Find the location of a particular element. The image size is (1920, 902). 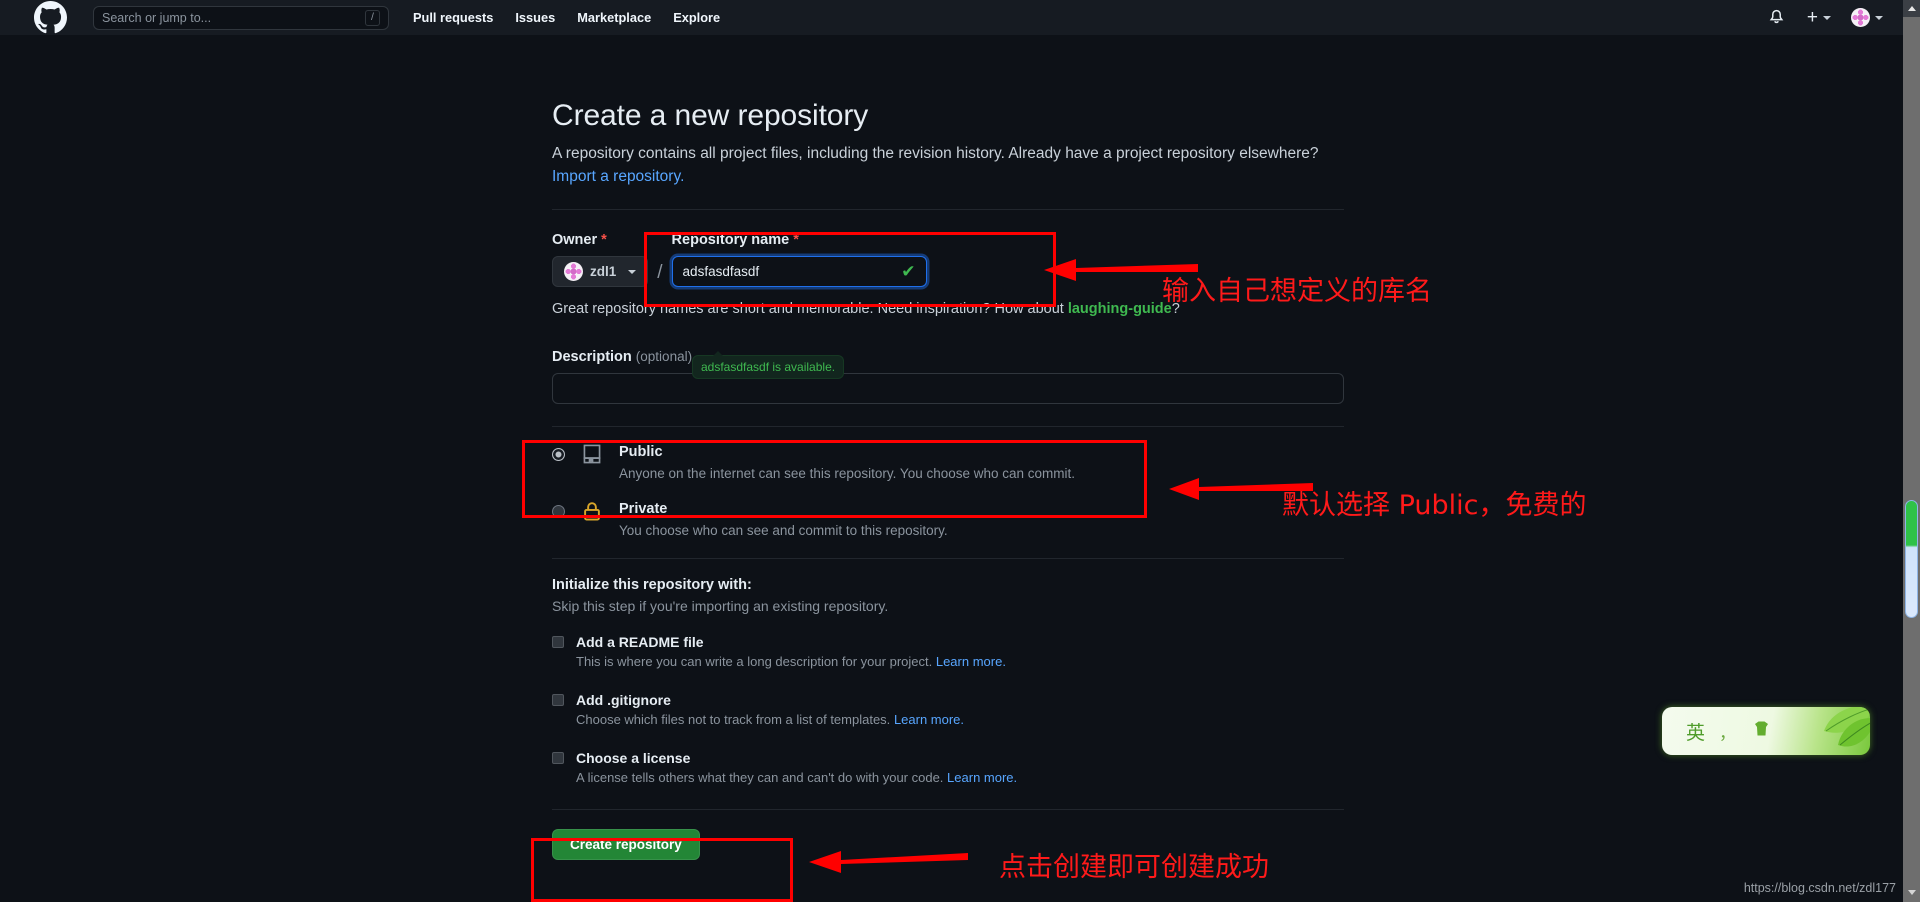

gitignore-learn-more-link: Learn more. is located at coordinates (929, 719).